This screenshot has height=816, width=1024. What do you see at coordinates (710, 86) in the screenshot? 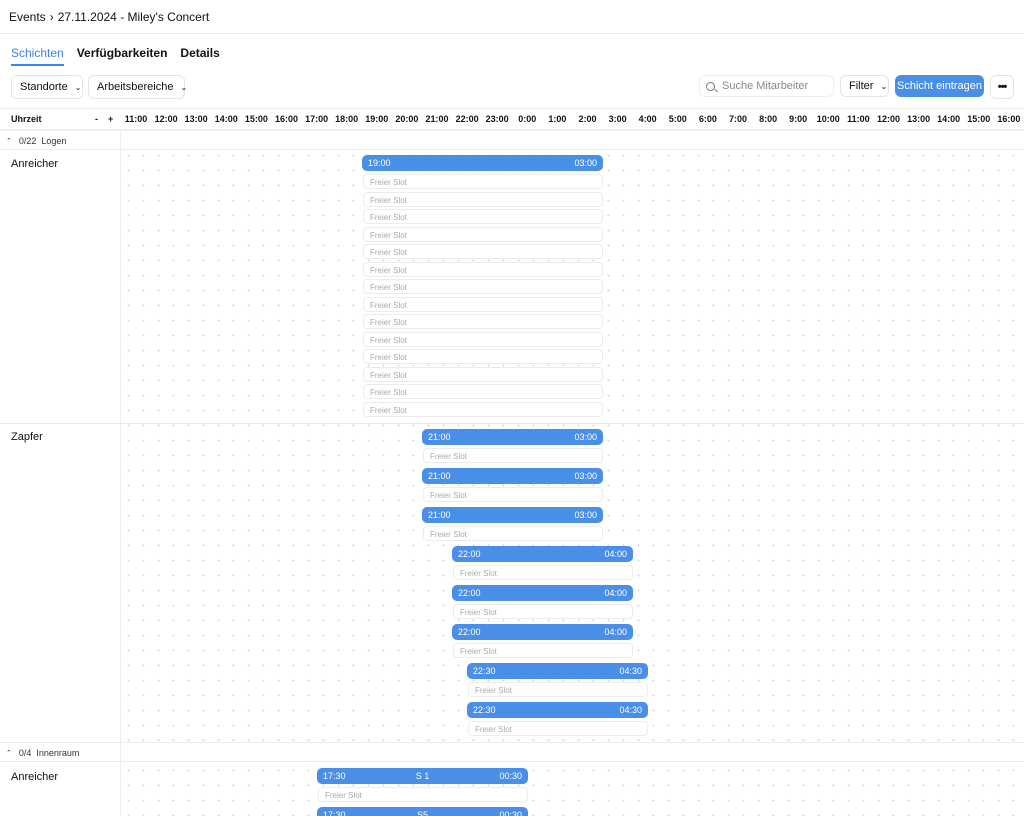
I see `search-icon` at bounding box center [710, 86].